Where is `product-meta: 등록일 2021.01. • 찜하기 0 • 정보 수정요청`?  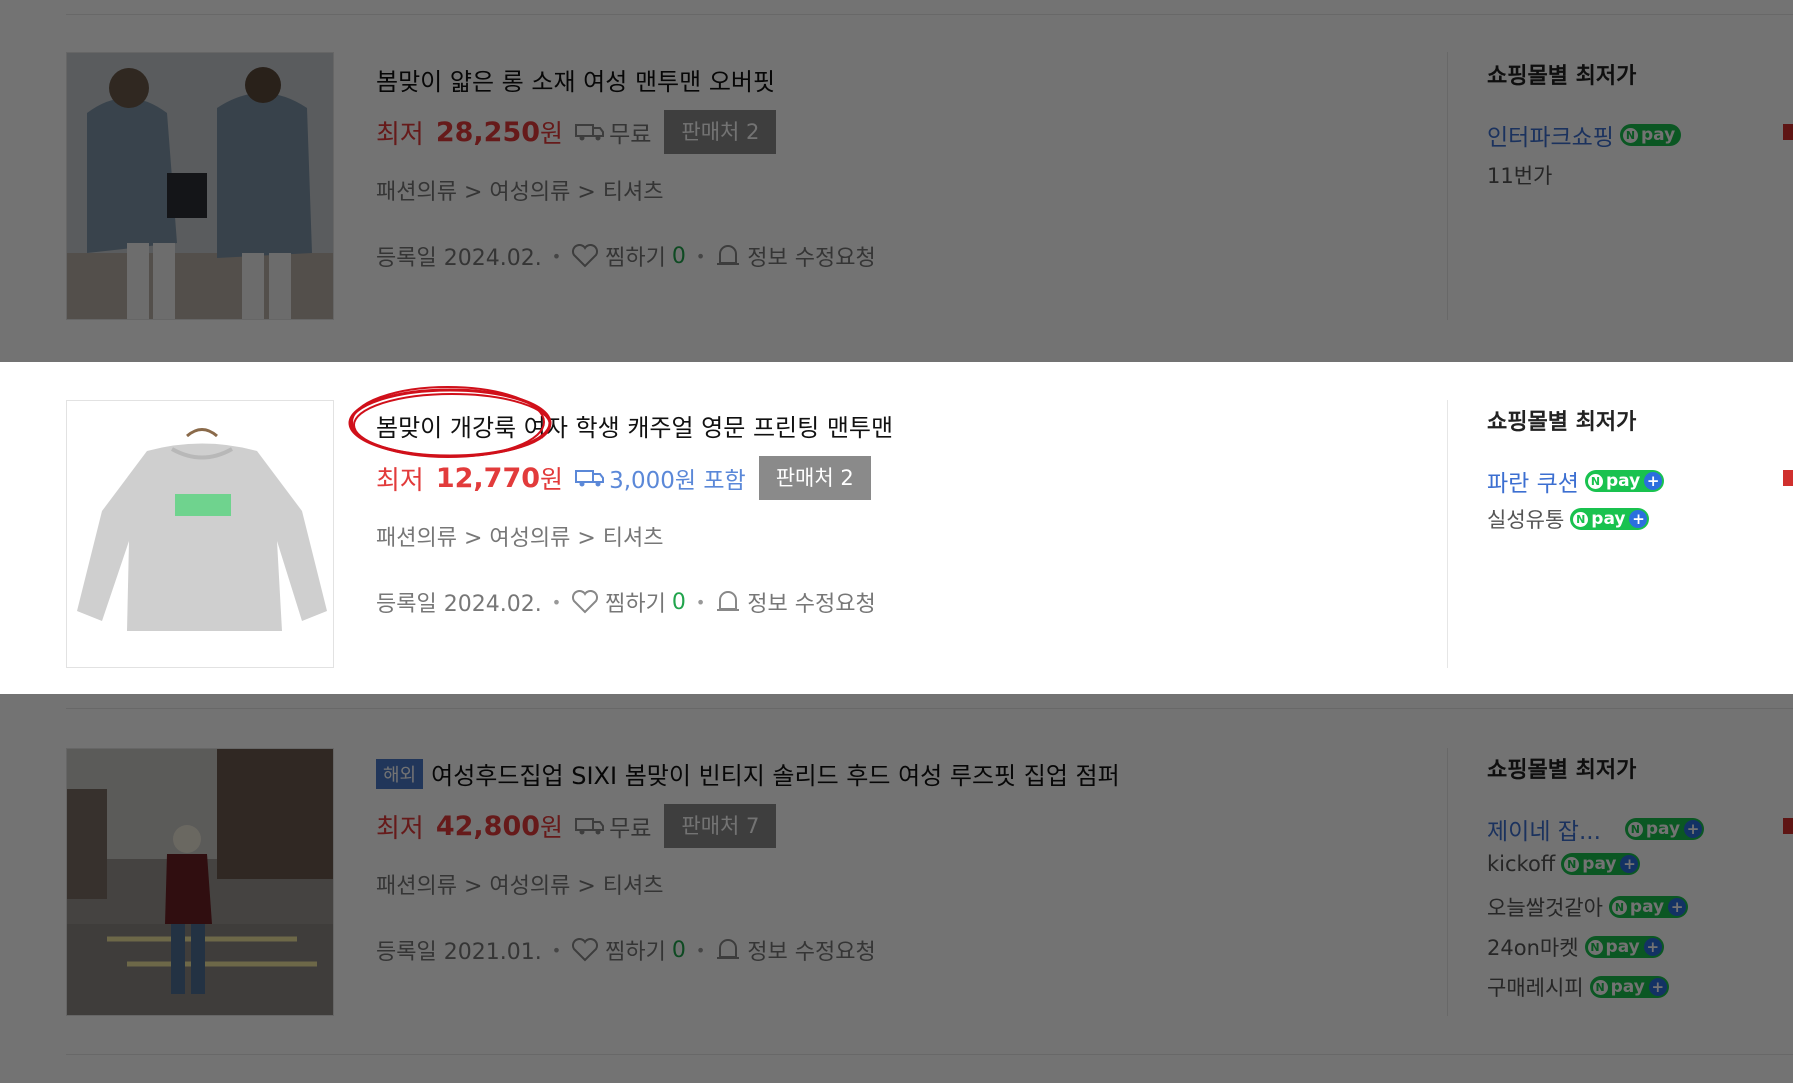 product-meta: 등록일 2021.01. • 찜하기 0 • 정보 수정요청 is located at coordinates (626, 950).